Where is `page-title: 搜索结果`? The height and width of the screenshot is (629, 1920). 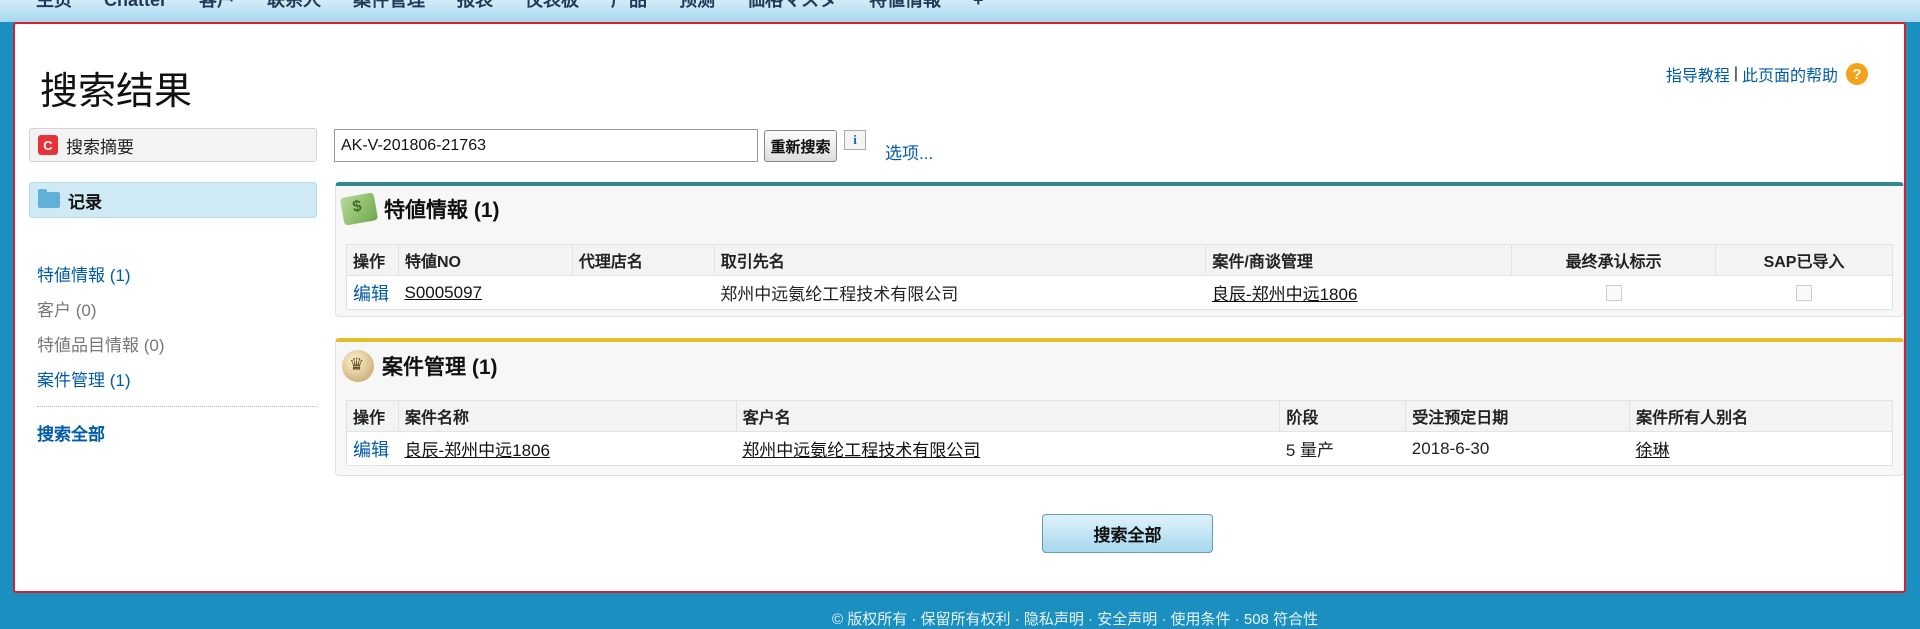
page-title: 搜索结果 is located at coordinates (116, 92).